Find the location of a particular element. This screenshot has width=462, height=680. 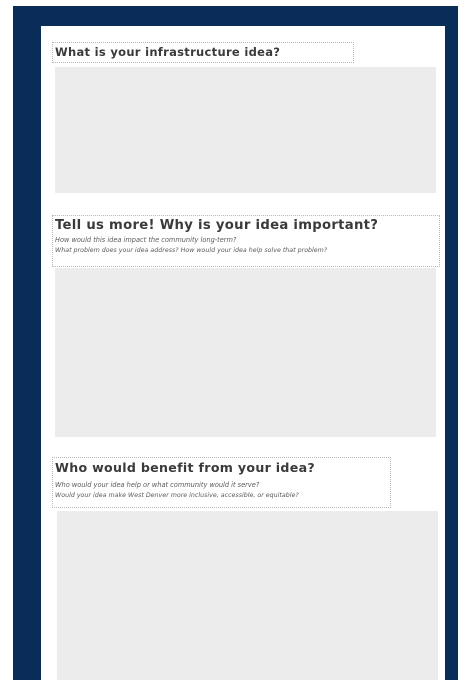

navy-border-left is located at coordinates (27, 343).